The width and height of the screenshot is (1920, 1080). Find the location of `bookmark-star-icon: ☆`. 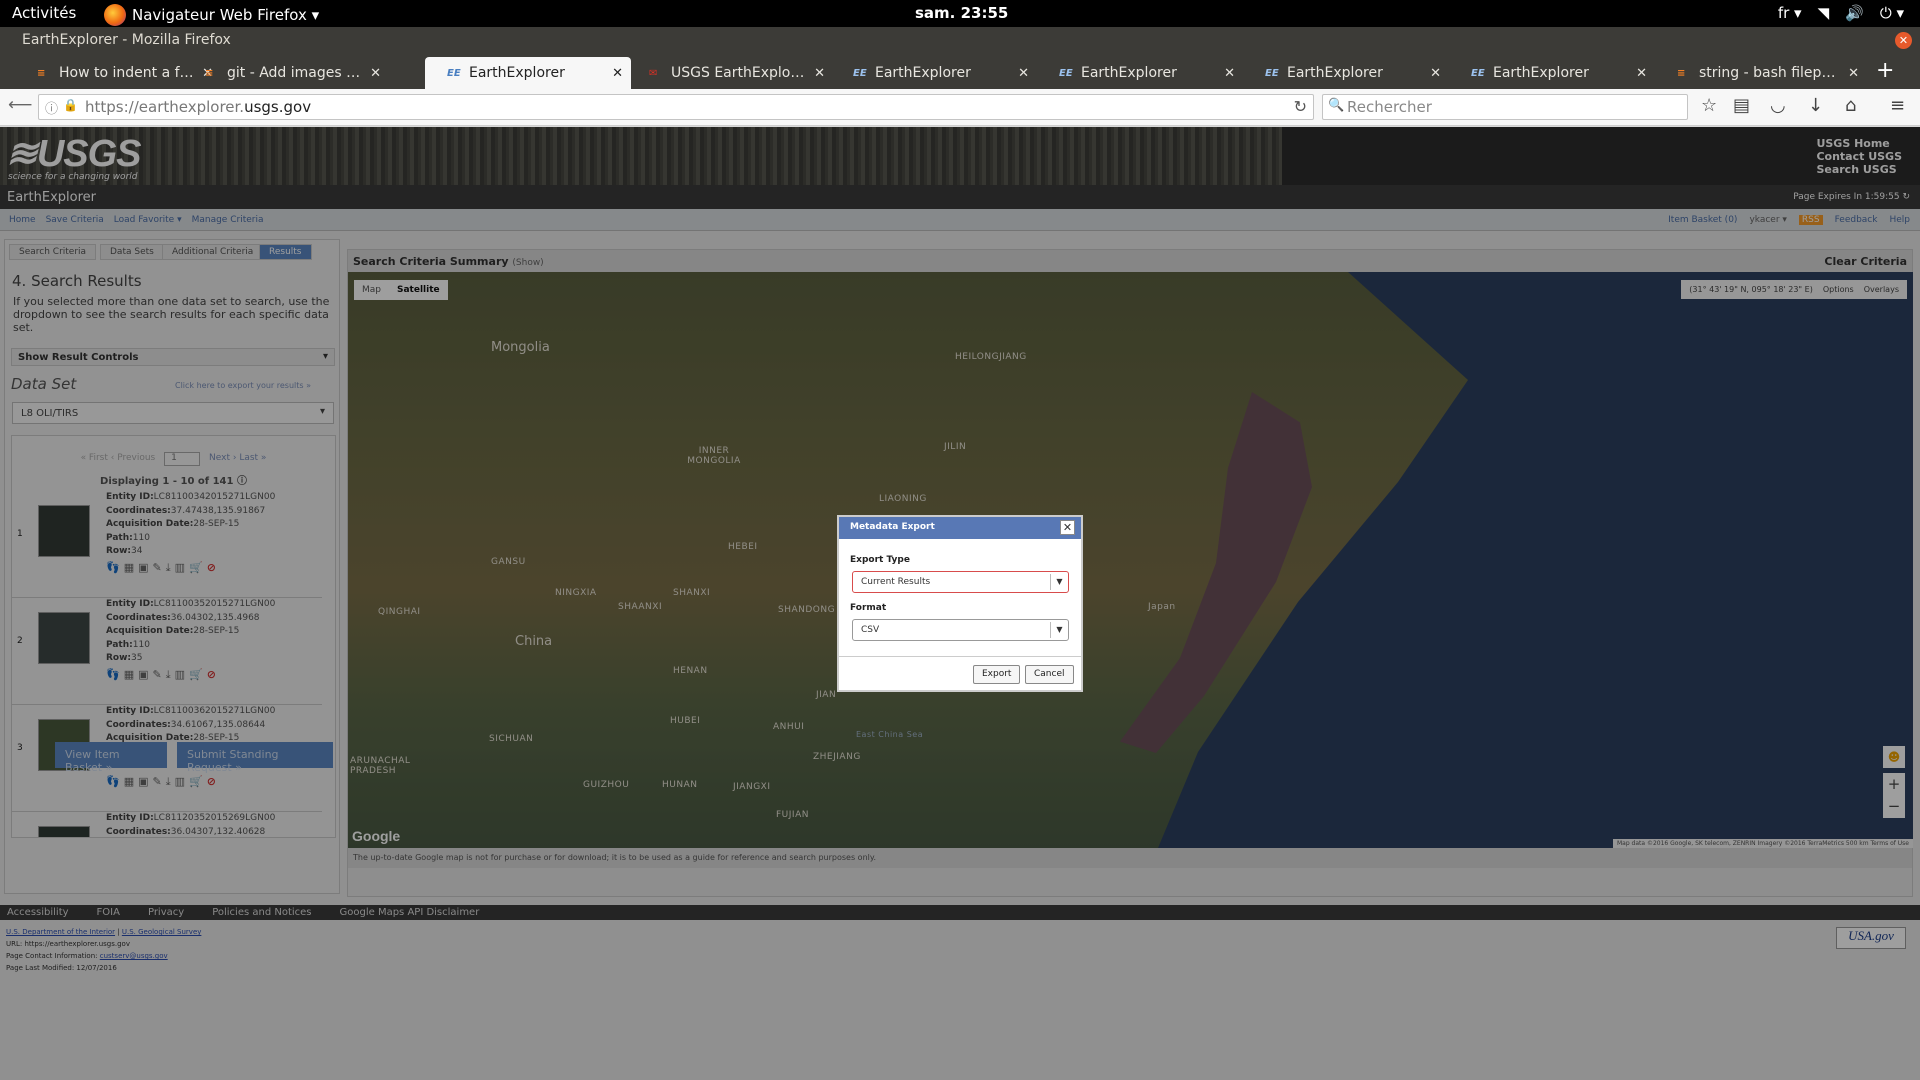

bookmark-star-icon: ☆ is located at coordinates (1709, 105).